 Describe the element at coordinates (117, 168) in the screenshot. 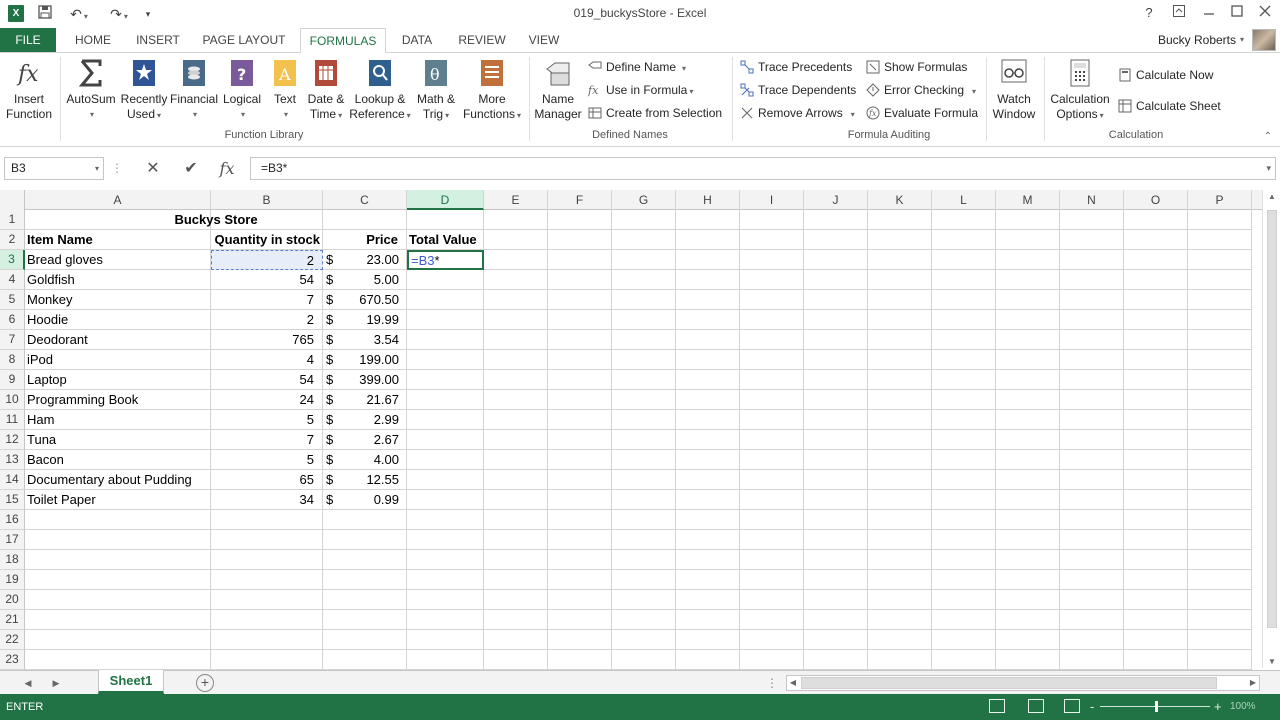

I see `formula-bar-grip-icon: ⋮` at that location.